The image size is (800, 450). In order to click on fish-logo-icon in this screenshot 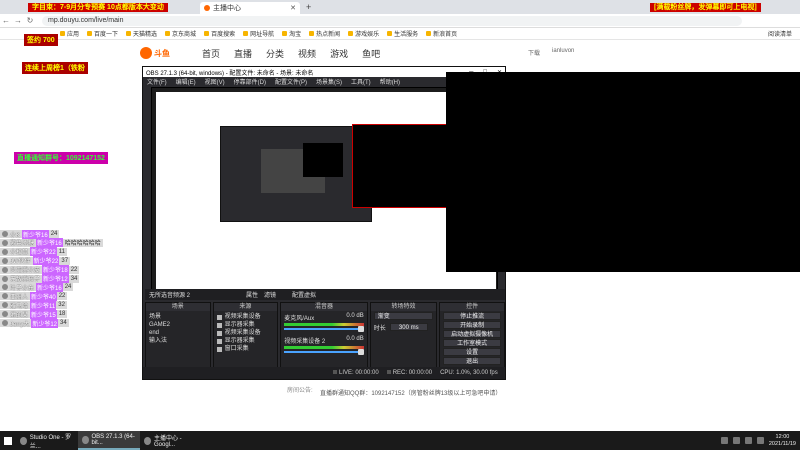, I will do `click(146, 53)`.